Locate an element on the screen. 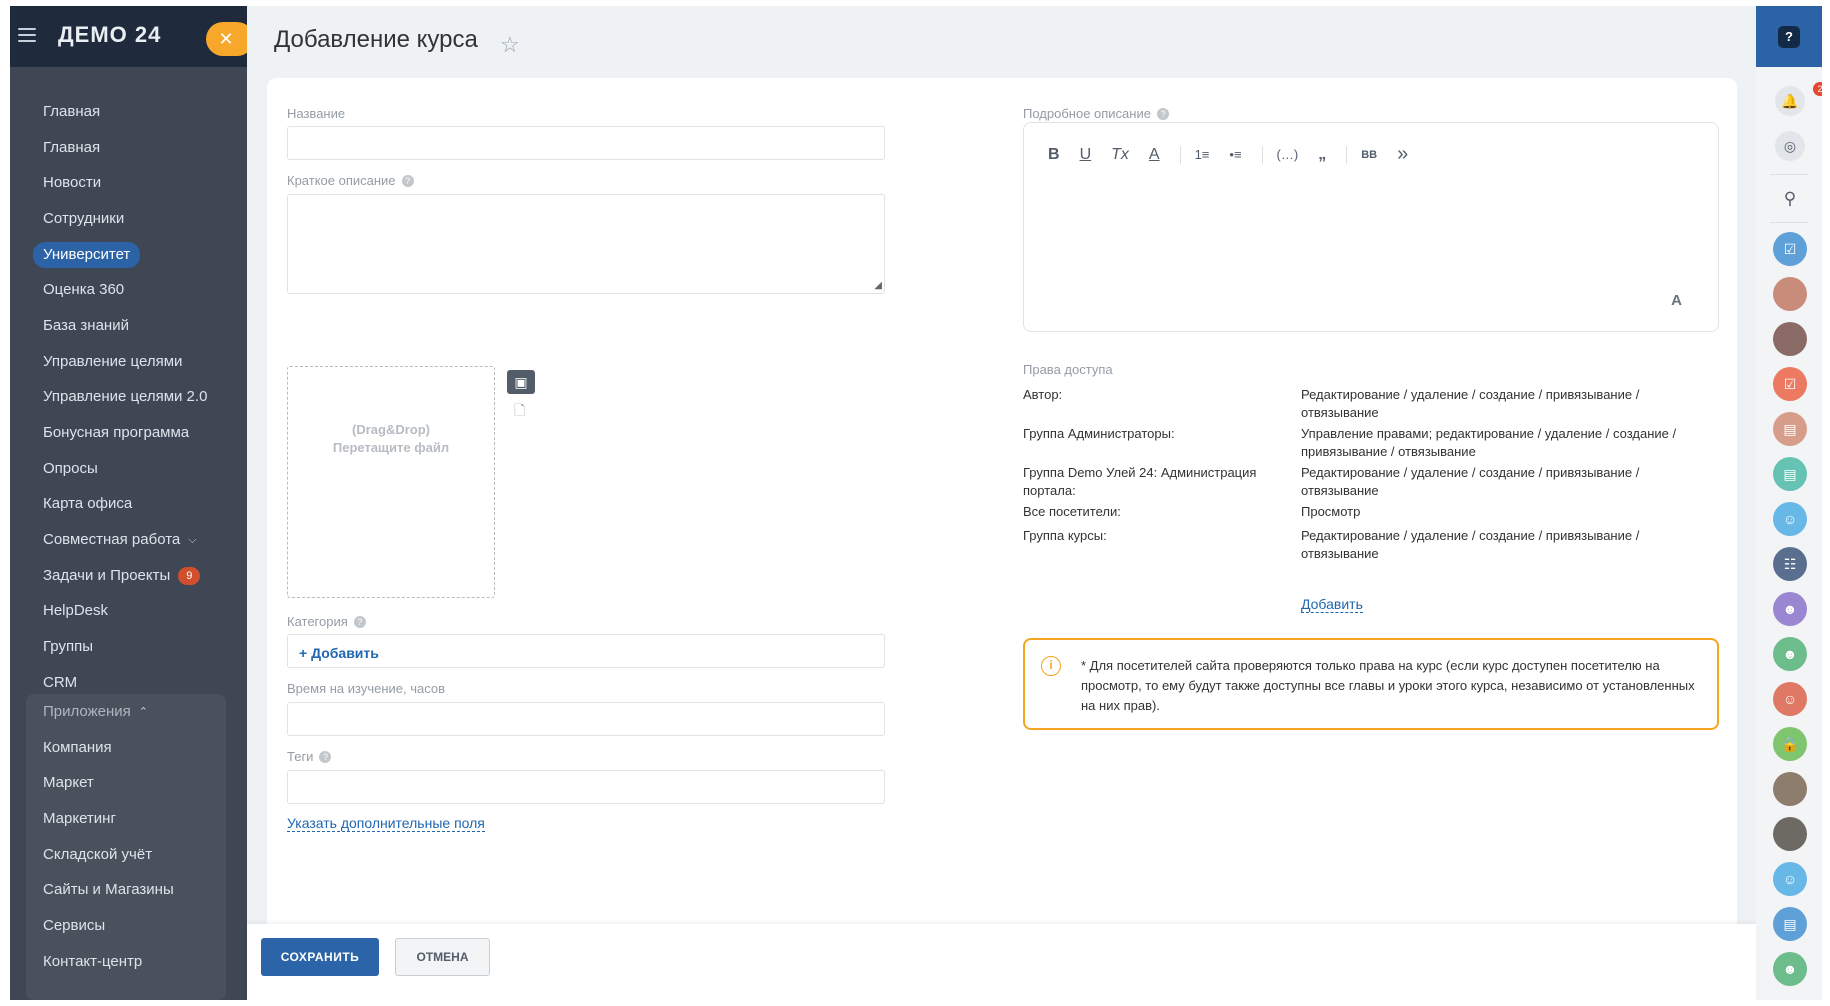  tags-label-text: Теги is located at coordinates (300, 756).